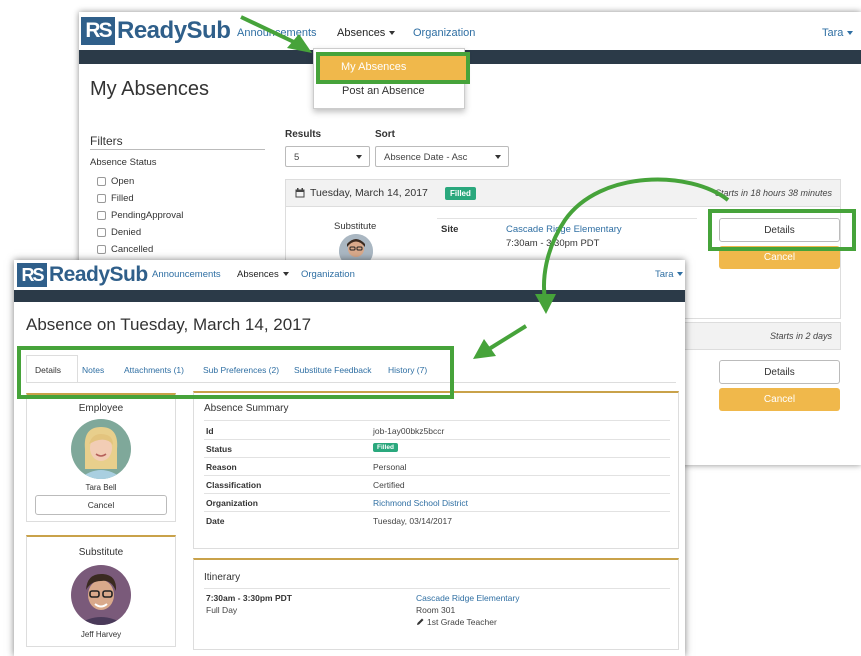 This screenshot has height=656, width=861. I want to click on filter-pendingapproval-label: PendingApproval, so click(147, 215).